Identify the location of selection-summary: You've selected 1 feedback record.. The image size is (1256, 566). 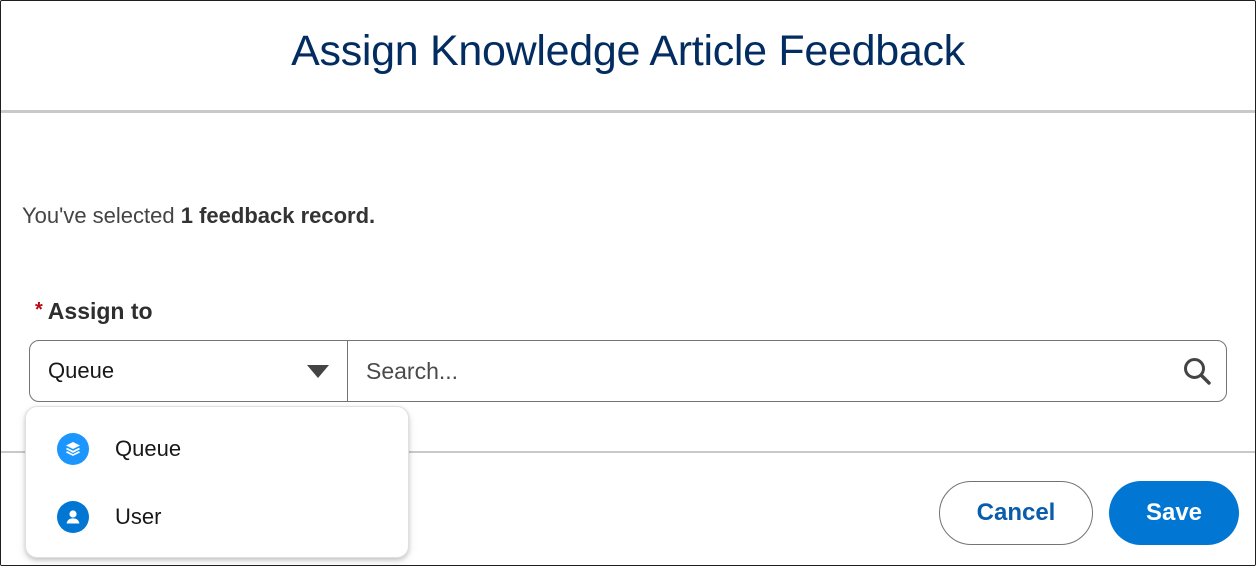
(198, 216).